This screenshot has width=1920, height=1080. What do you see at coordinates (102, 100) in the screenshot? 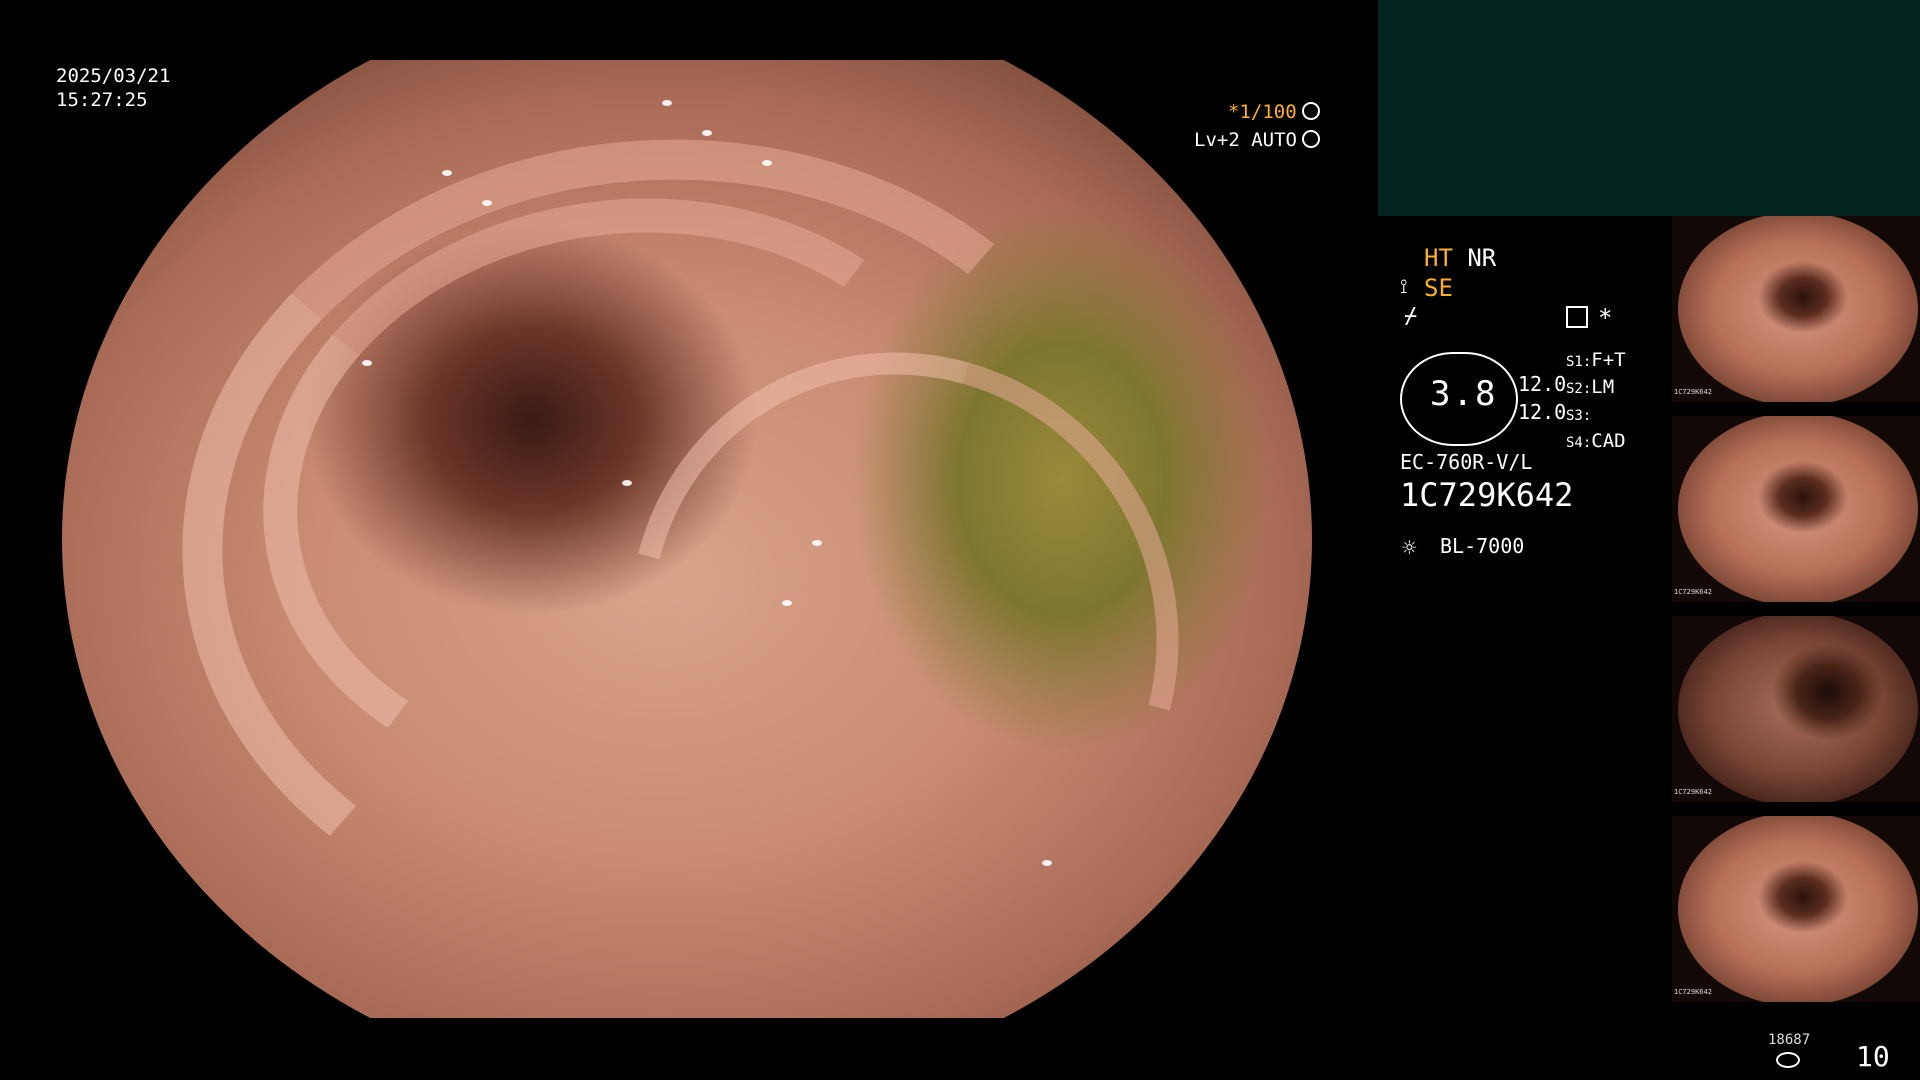
I see `time-label: 15:27:25` at bounding box center [102, 100].